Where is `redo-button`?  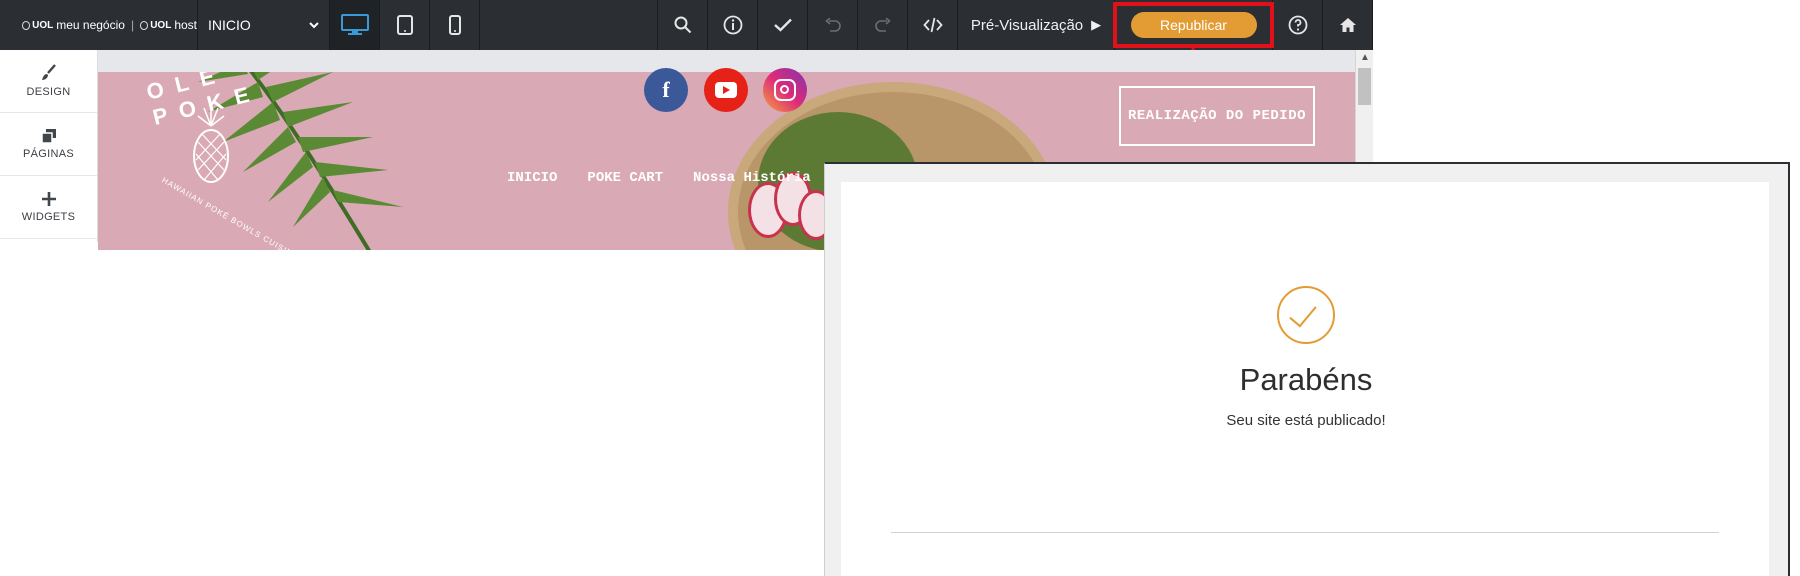
redo-button is located at coordinates (883, 25).